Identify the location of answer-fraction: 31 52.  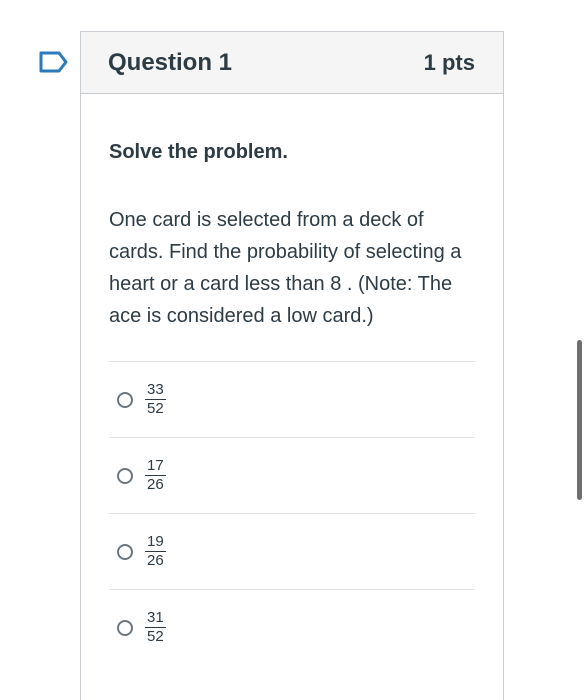
(155, 627).